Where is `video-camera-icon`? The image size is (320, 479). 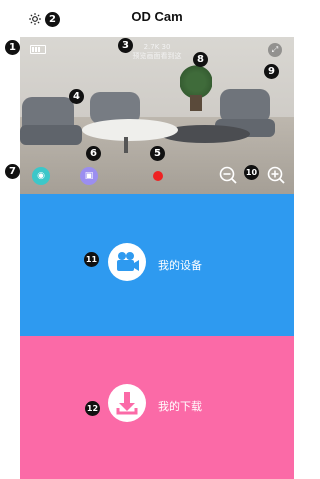
video-camera-icon is located at coordinates (127, 262).